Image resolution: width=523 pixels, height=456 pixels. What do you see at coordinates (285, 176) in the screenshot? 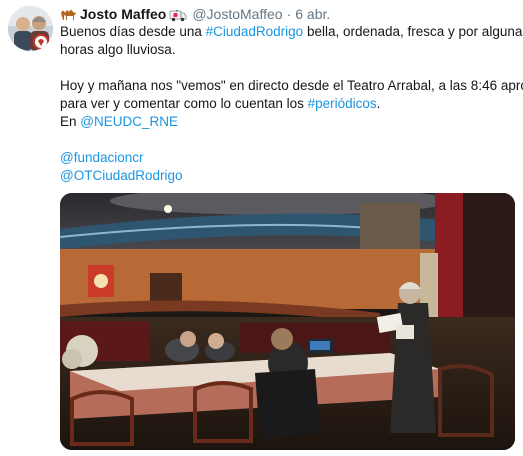
I see `mention-otciudadrodrigo: @OTCiudadRodrigo` at bounding box center [285, 176].